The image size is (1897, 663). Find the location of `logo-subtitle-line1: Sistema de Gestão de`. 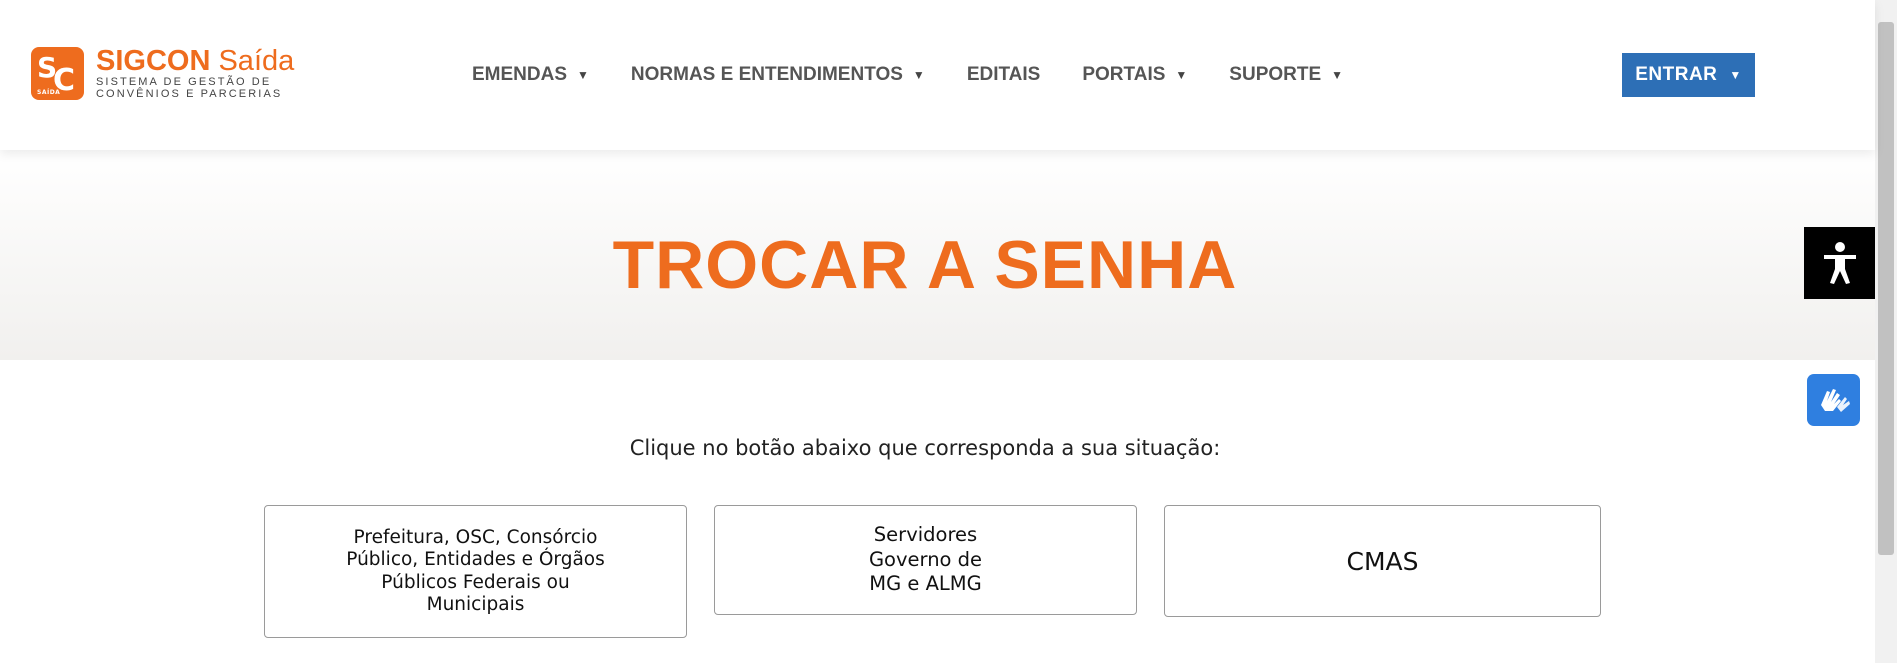

logo-subtitle-line1: Sistema de Gestão de is located at coordinates (184, 82).